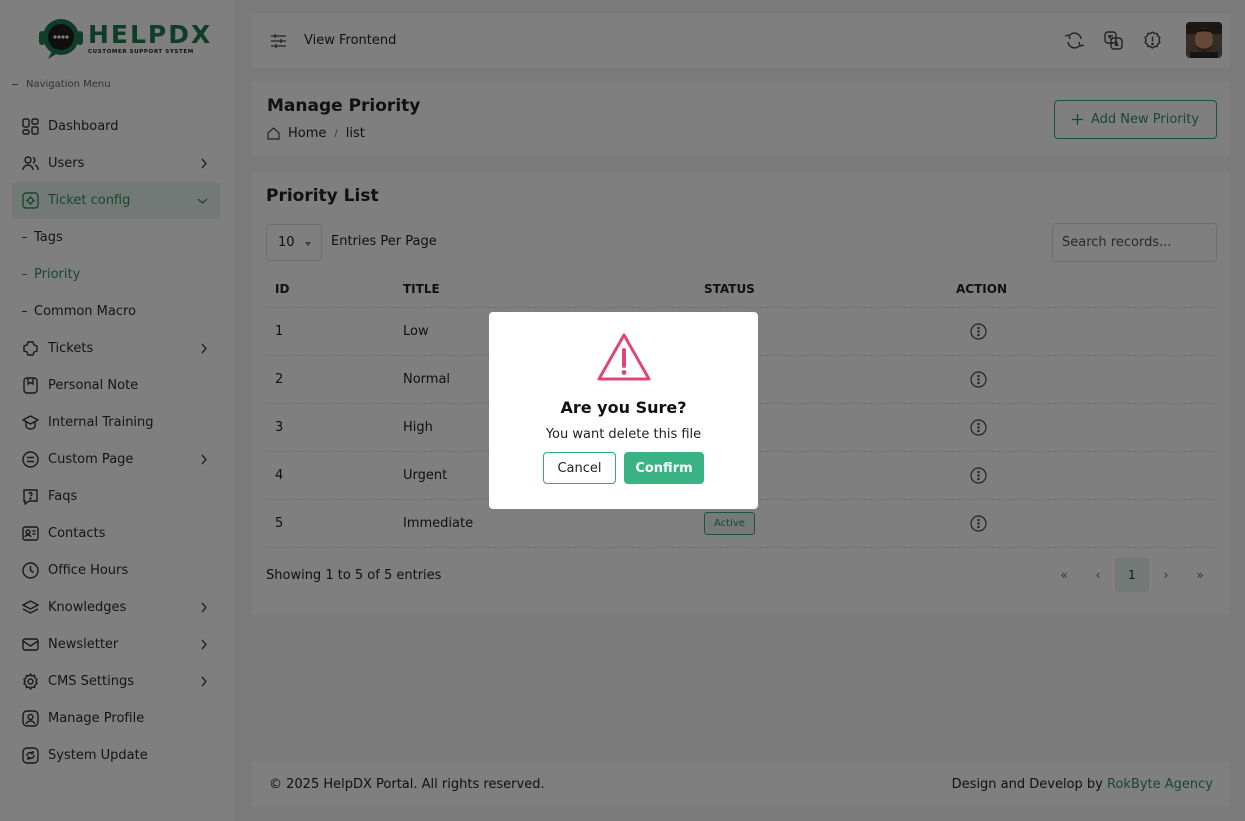 Image resolution: width=1245 pixels, height=821 pixels. Describe the element at coordinates (579, 468) in the screenshot. I see `cancel-button: Cancel` at that location.